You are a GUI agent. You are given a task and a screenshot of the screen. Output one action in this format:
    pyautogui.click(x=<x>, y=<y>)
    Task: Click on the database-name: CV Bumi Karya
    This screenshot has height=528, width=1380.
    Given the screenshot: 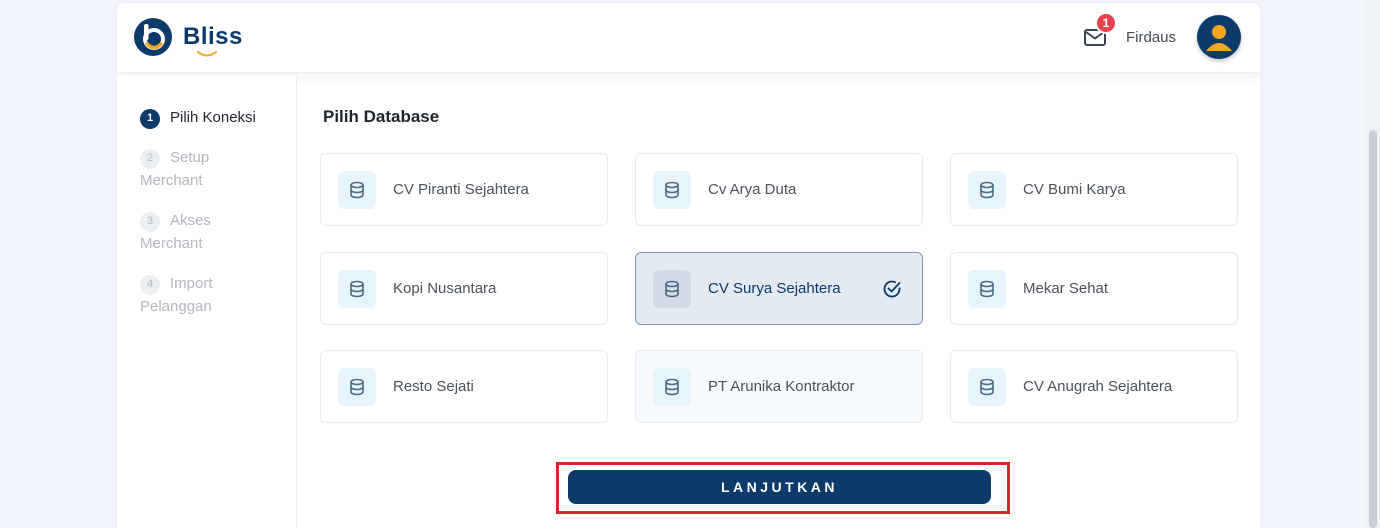 What is the action you would take?
    pyautogui.click(x=1074, y=189)
    